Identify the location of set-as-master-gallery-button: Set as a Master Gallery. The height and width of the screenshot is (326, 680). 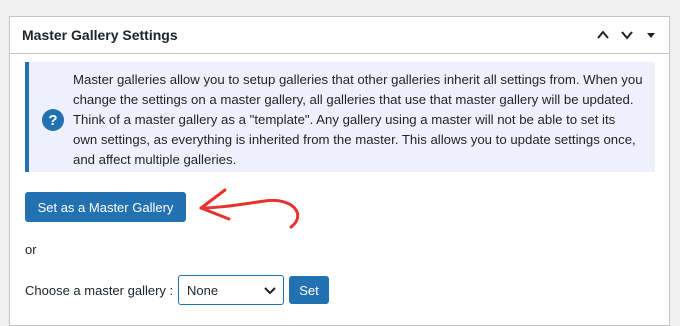
(105, 207).